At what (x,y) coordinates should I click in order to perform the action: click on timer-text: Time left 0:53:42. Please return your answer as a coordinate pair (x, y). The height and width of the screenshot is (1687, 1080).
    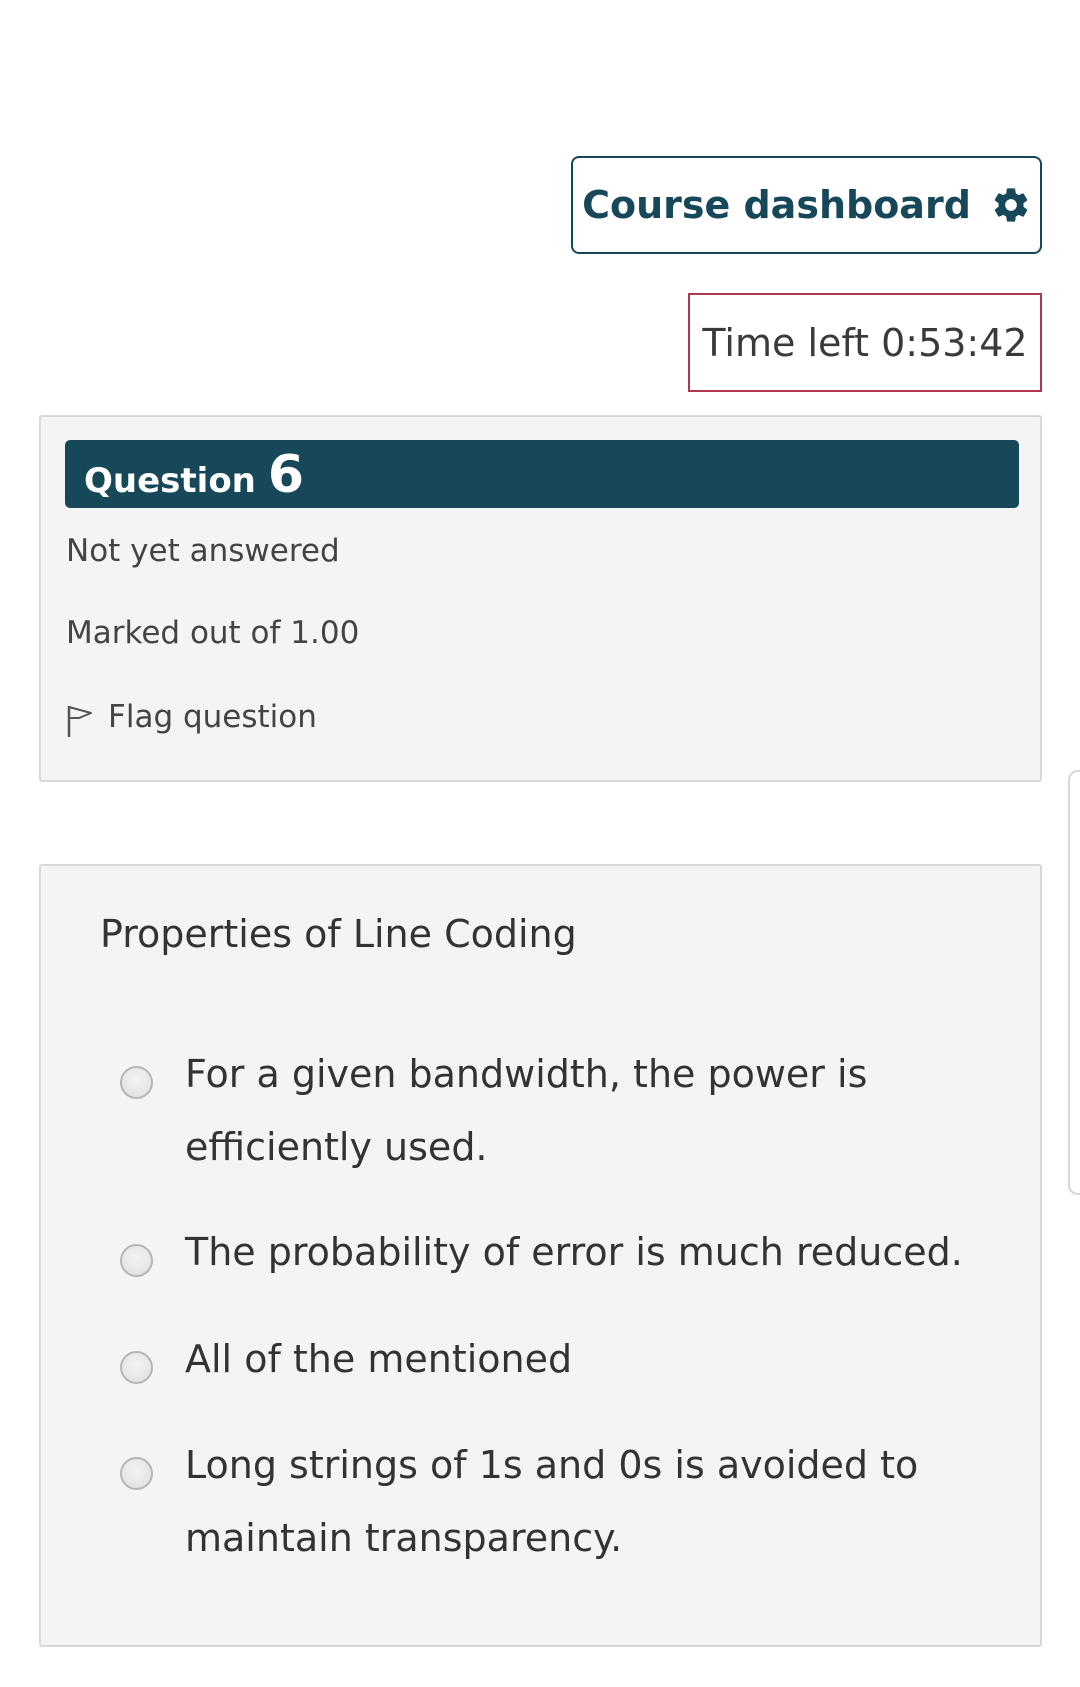
    Looking at the image, I should click on (865, 342).